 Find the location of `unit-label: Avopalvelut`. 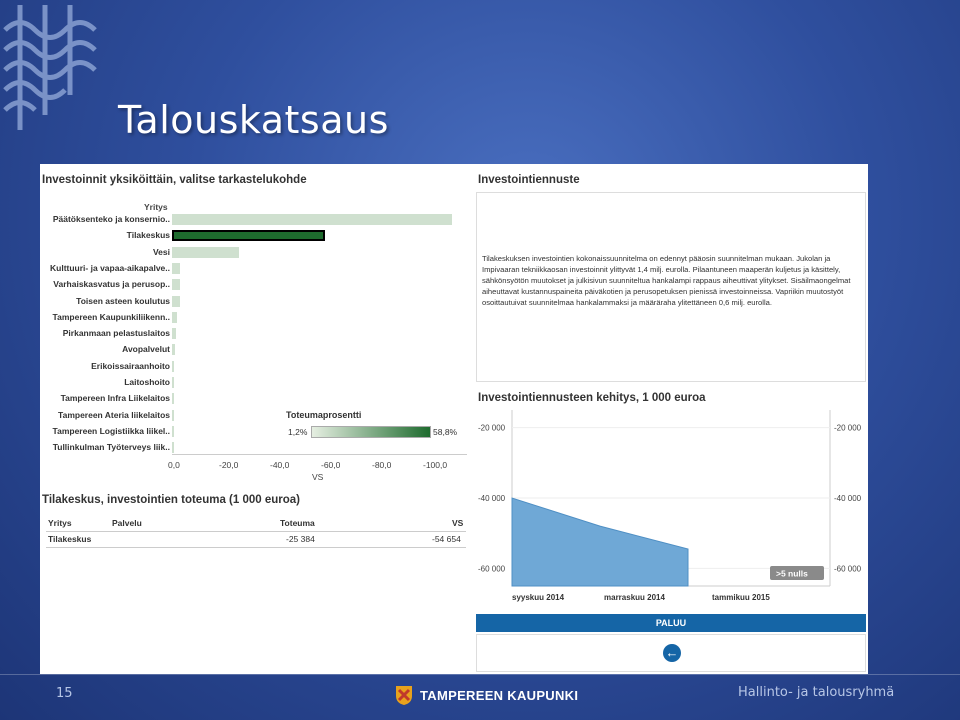

unit-label: Avopalvelut is located at coordinates (146, 349).